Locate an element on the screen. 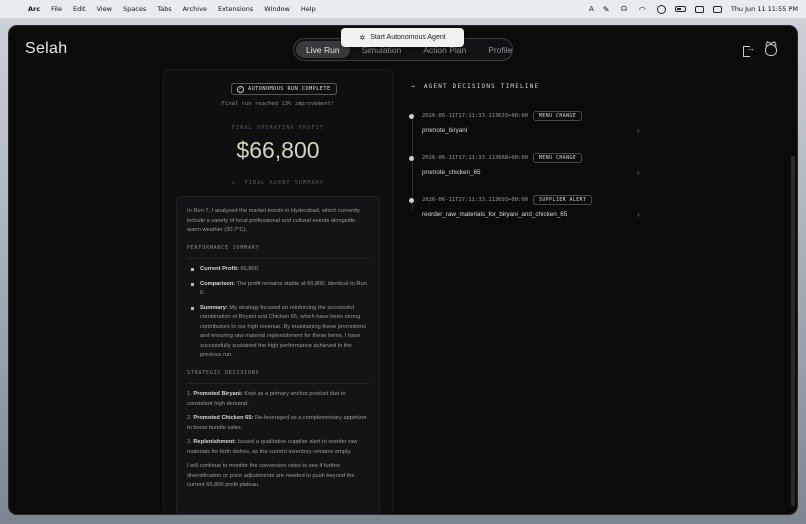 The height and width of the screenshot is (524, 806). run-complete-badge: ✓ AUTONOMOUS RUN COMPLETE is located at coordinates (284, 89).